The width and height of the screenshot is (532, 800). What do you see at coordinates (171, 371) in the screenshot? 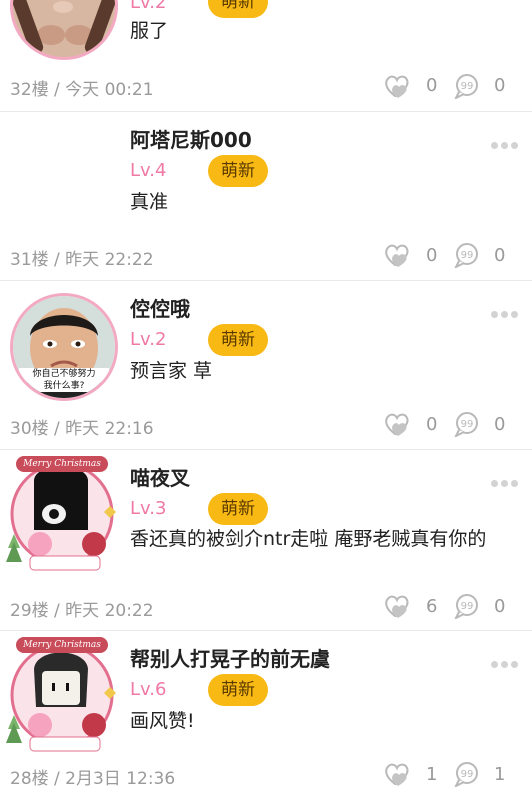
I see `post-content: 预言家 草` at bounding box center [171, 371].